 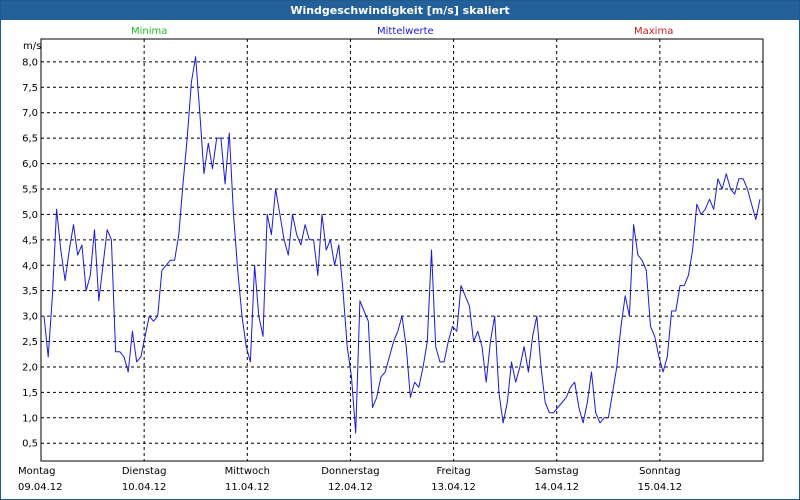 What do you see at coordinates (30, 291) in the screenshot?
I see `y-tick-label: 3,5` at bounding box center [30, 291].